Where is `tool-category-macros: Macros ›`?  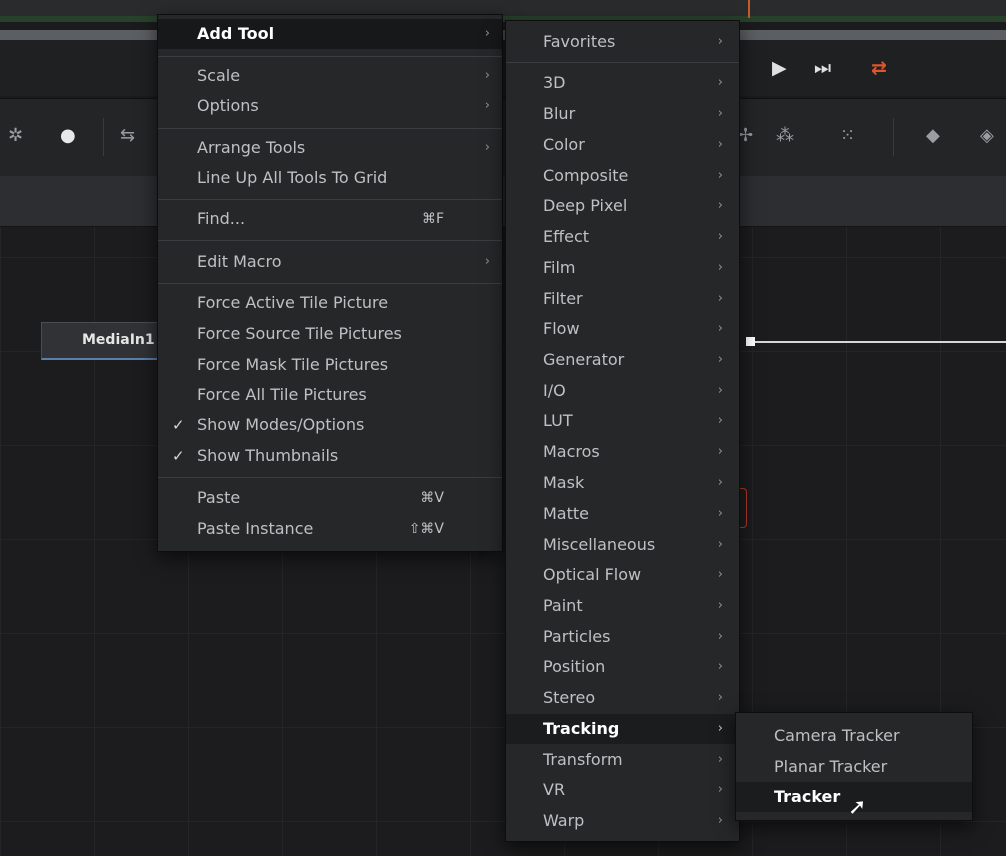 tool-category-macros: Macros › is located at coordinates (622, 452).